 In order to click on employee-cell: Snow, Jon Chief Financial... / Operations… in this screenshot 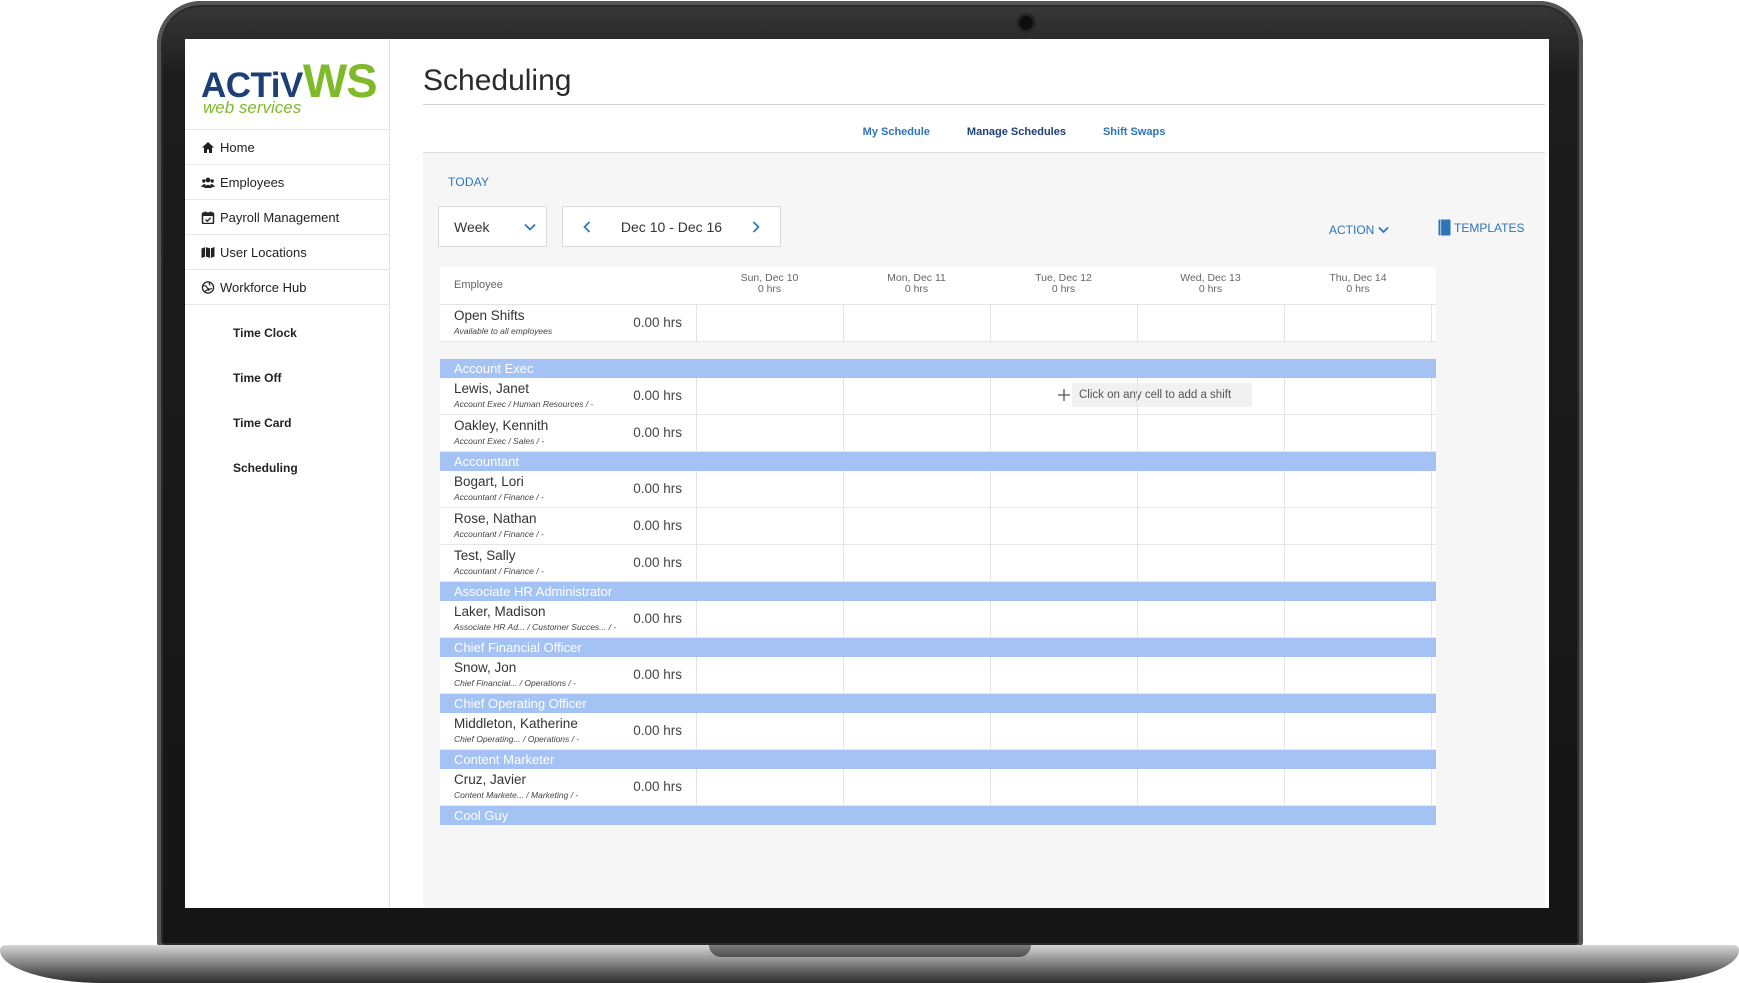, I will do `click(568, 675)`.